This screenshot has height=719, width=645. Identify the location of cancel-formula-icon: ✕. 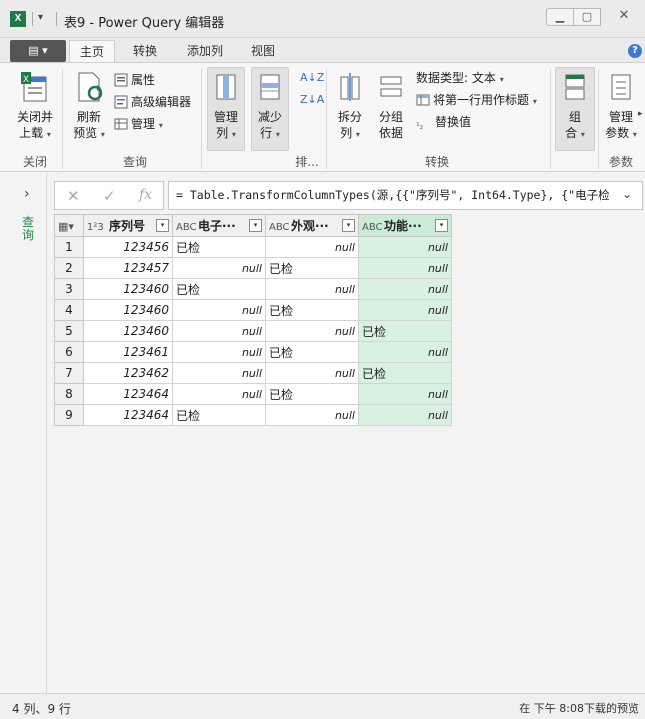
(73, 196).